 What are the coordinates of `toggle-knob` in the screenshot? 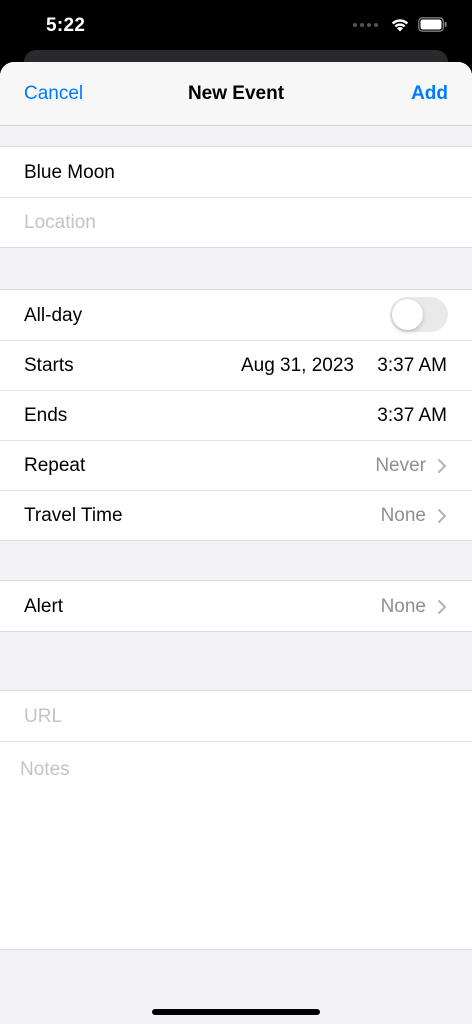 It's located at (407, 314).